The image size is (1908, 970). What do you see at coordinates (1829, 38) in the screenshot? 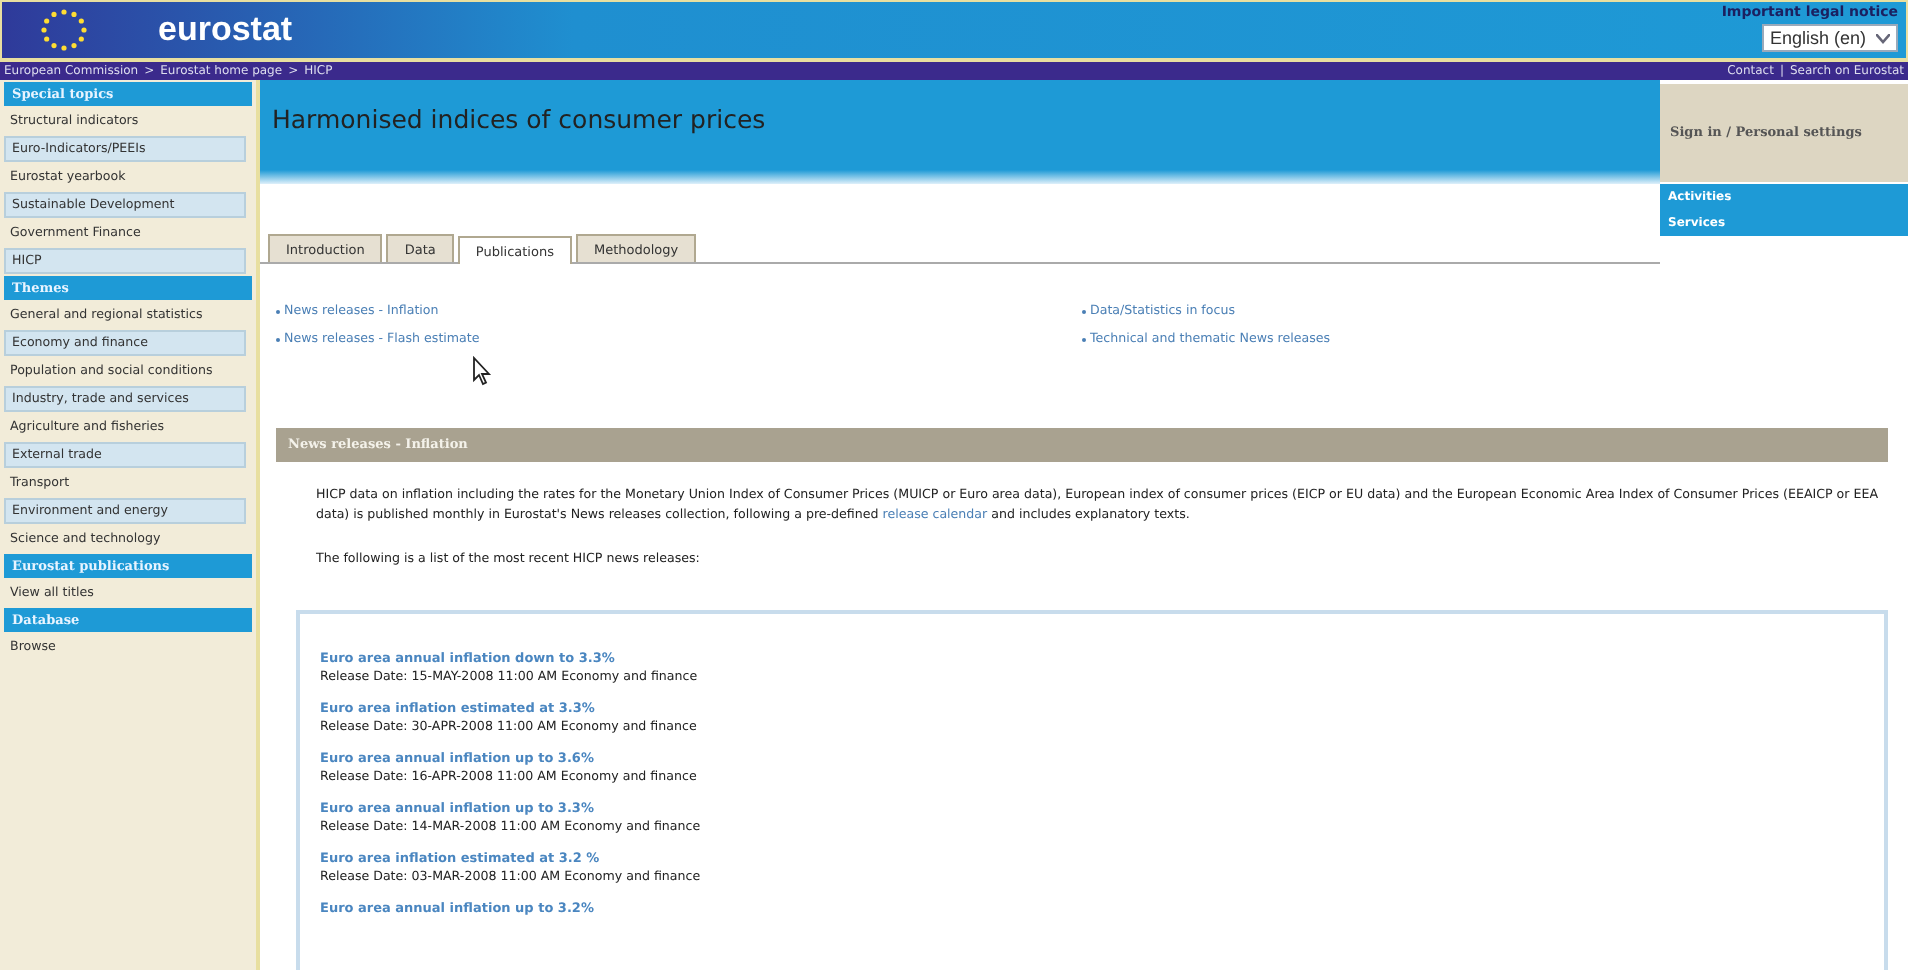
I see `language-select: English (en)` at bounding box center [1829, 38].